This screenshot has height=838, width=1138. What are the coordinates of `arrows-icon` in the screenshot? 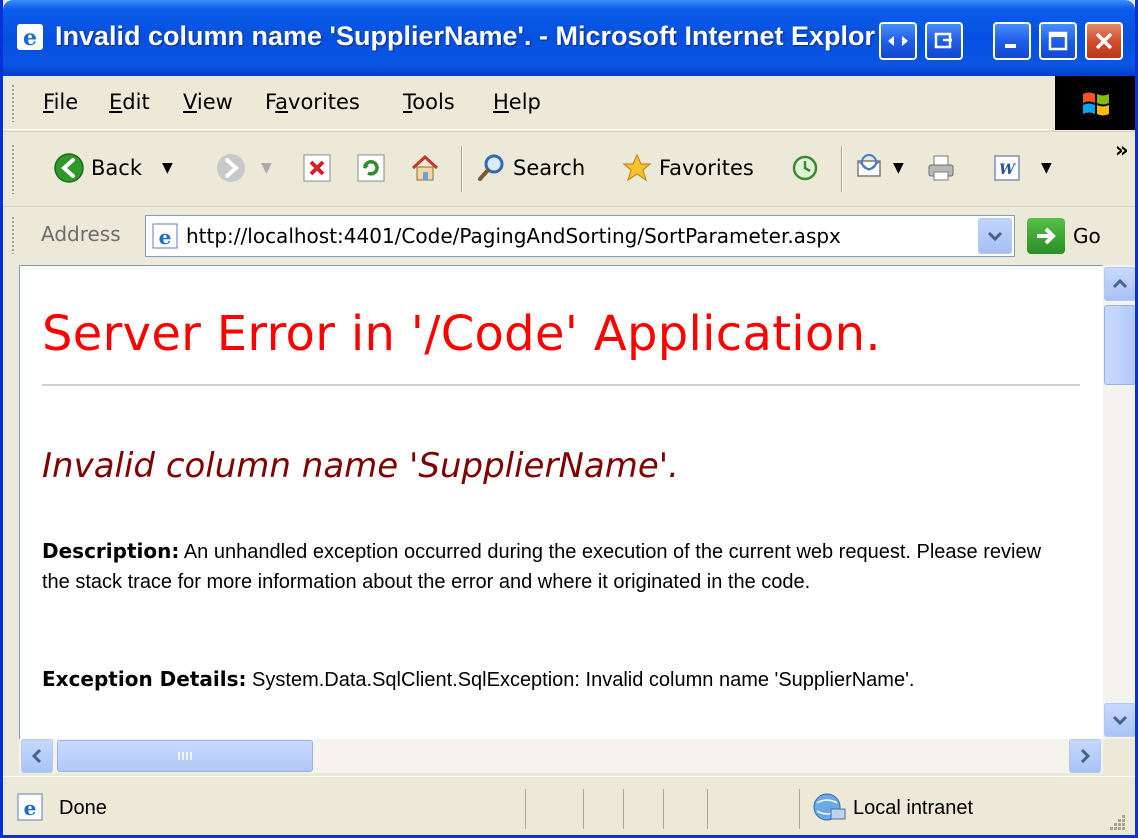 It's located at (898, 41).